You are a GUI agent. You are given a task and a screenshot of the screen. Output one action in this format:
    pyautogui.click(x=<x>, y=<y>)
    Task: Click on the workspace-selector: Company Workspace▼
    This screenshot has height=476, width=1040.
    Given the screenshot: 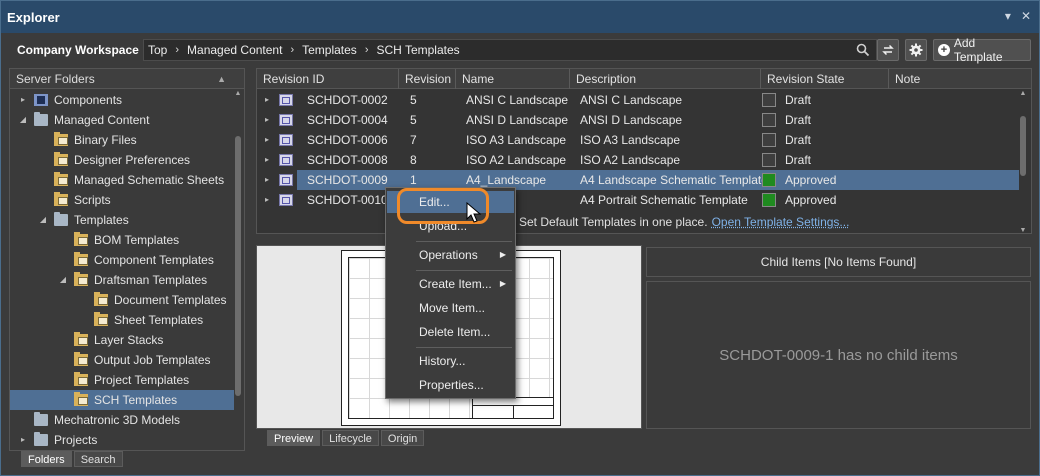 What is the action you would take?
    pyautogui.click(x=82, y=50)
    